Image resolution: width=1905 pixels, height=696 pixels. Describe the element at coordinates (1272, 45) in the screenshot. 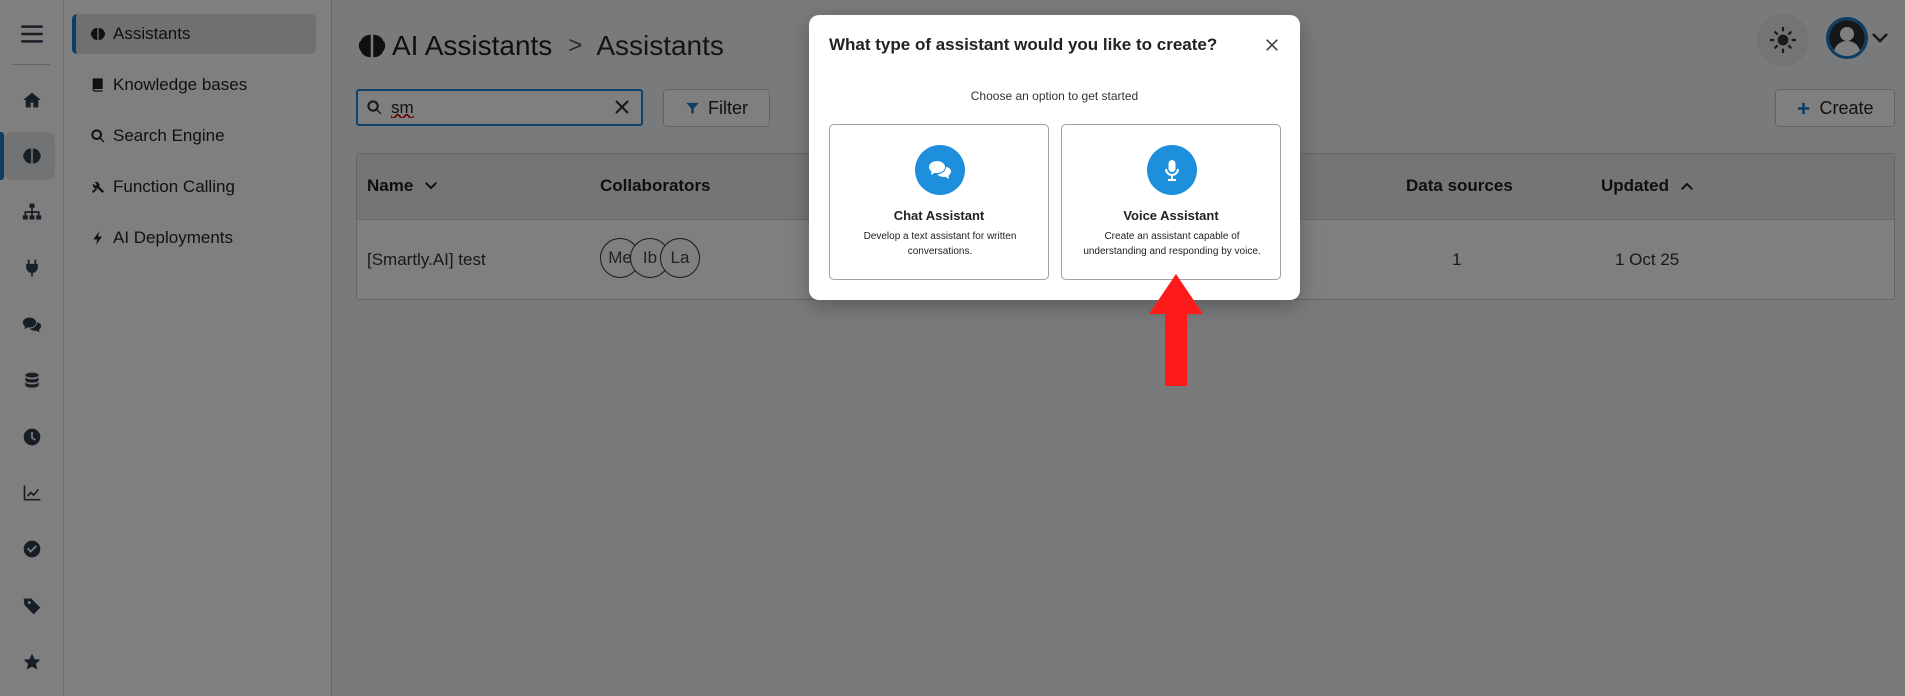

I see `close-icon` at that location.